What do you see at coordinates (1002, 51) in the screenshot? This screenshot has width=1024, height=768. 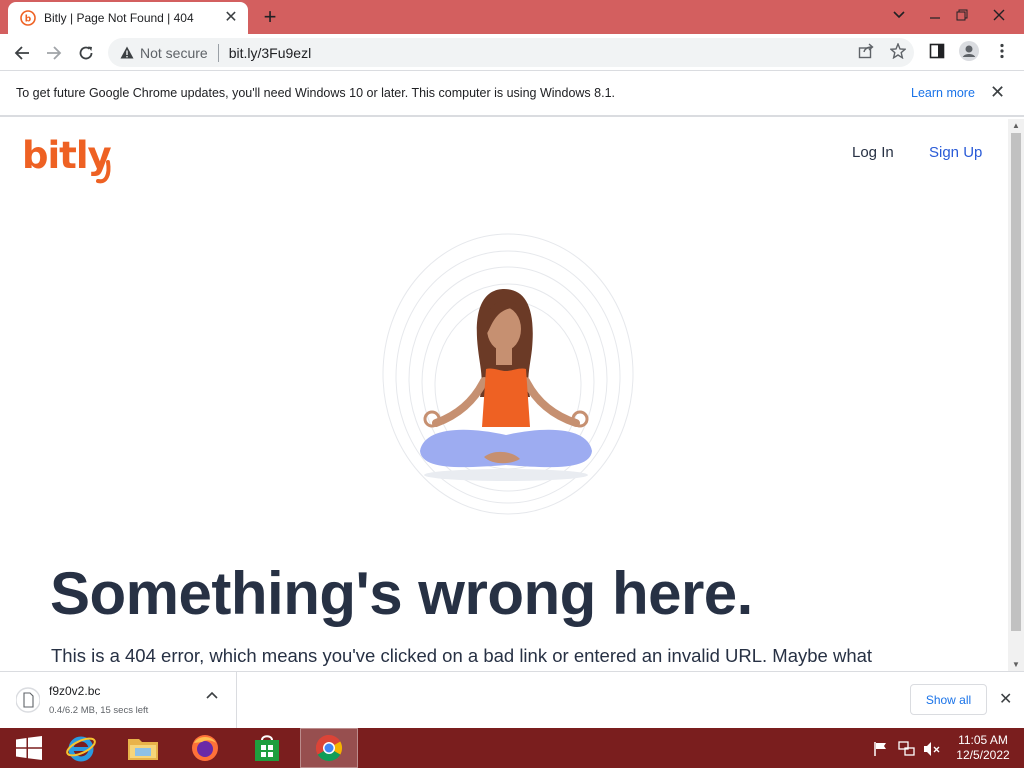 I see `menu-kebab-icon` at bounding box center [1002, 51].